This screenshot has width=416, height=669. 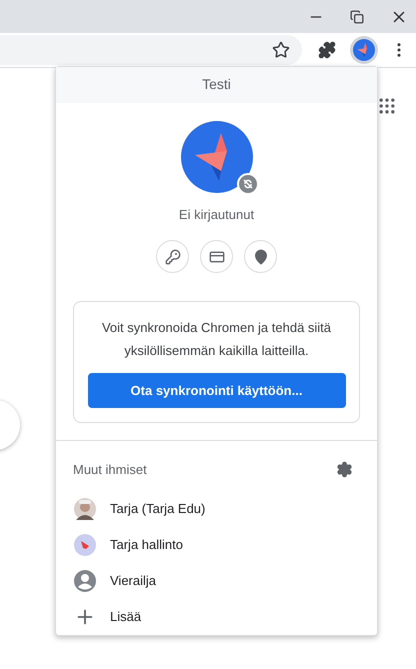 What do you see at coordinates (85, 545) in the screenshot?
I see `bird-avatar-icon` at bounding box center [85, 545].